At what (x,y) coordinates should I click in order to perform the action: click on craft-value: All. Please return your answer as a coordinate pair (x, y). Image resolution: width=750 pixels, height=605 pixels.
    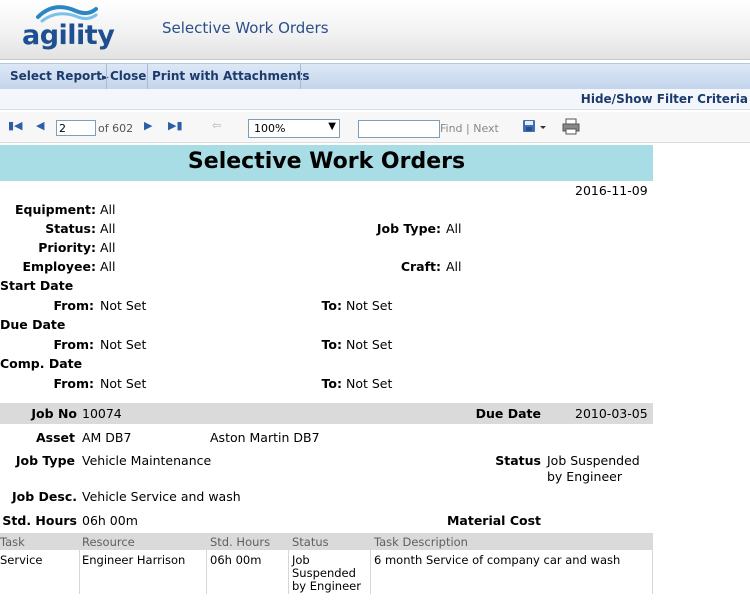
    Looking at the image, I should click on (454, 266).